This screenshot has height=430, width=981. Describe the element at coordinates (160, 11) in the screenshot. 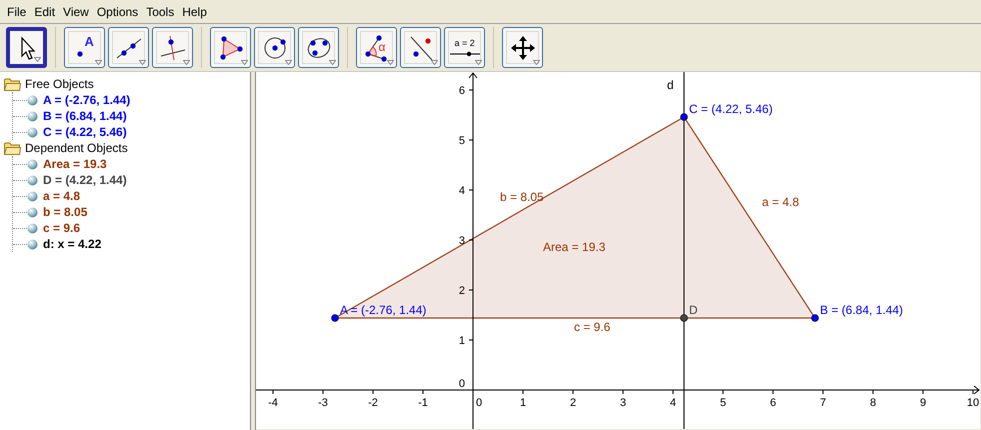

I see `menu-item: Tools` at that location.